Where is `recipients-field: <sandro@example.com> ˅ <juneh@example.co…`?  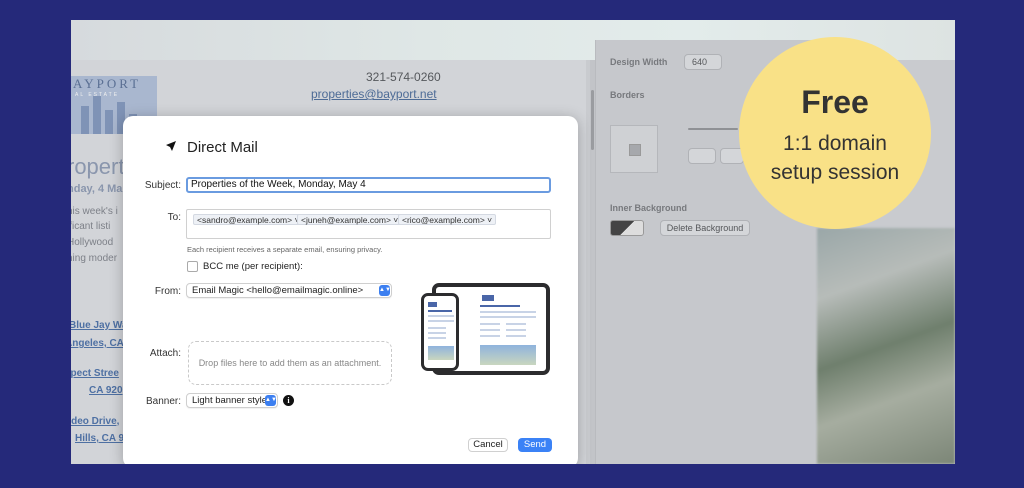
recipients-field: <sandro@example.com> ˅ <juneh@example.co… is located at coordinates (368, 224).